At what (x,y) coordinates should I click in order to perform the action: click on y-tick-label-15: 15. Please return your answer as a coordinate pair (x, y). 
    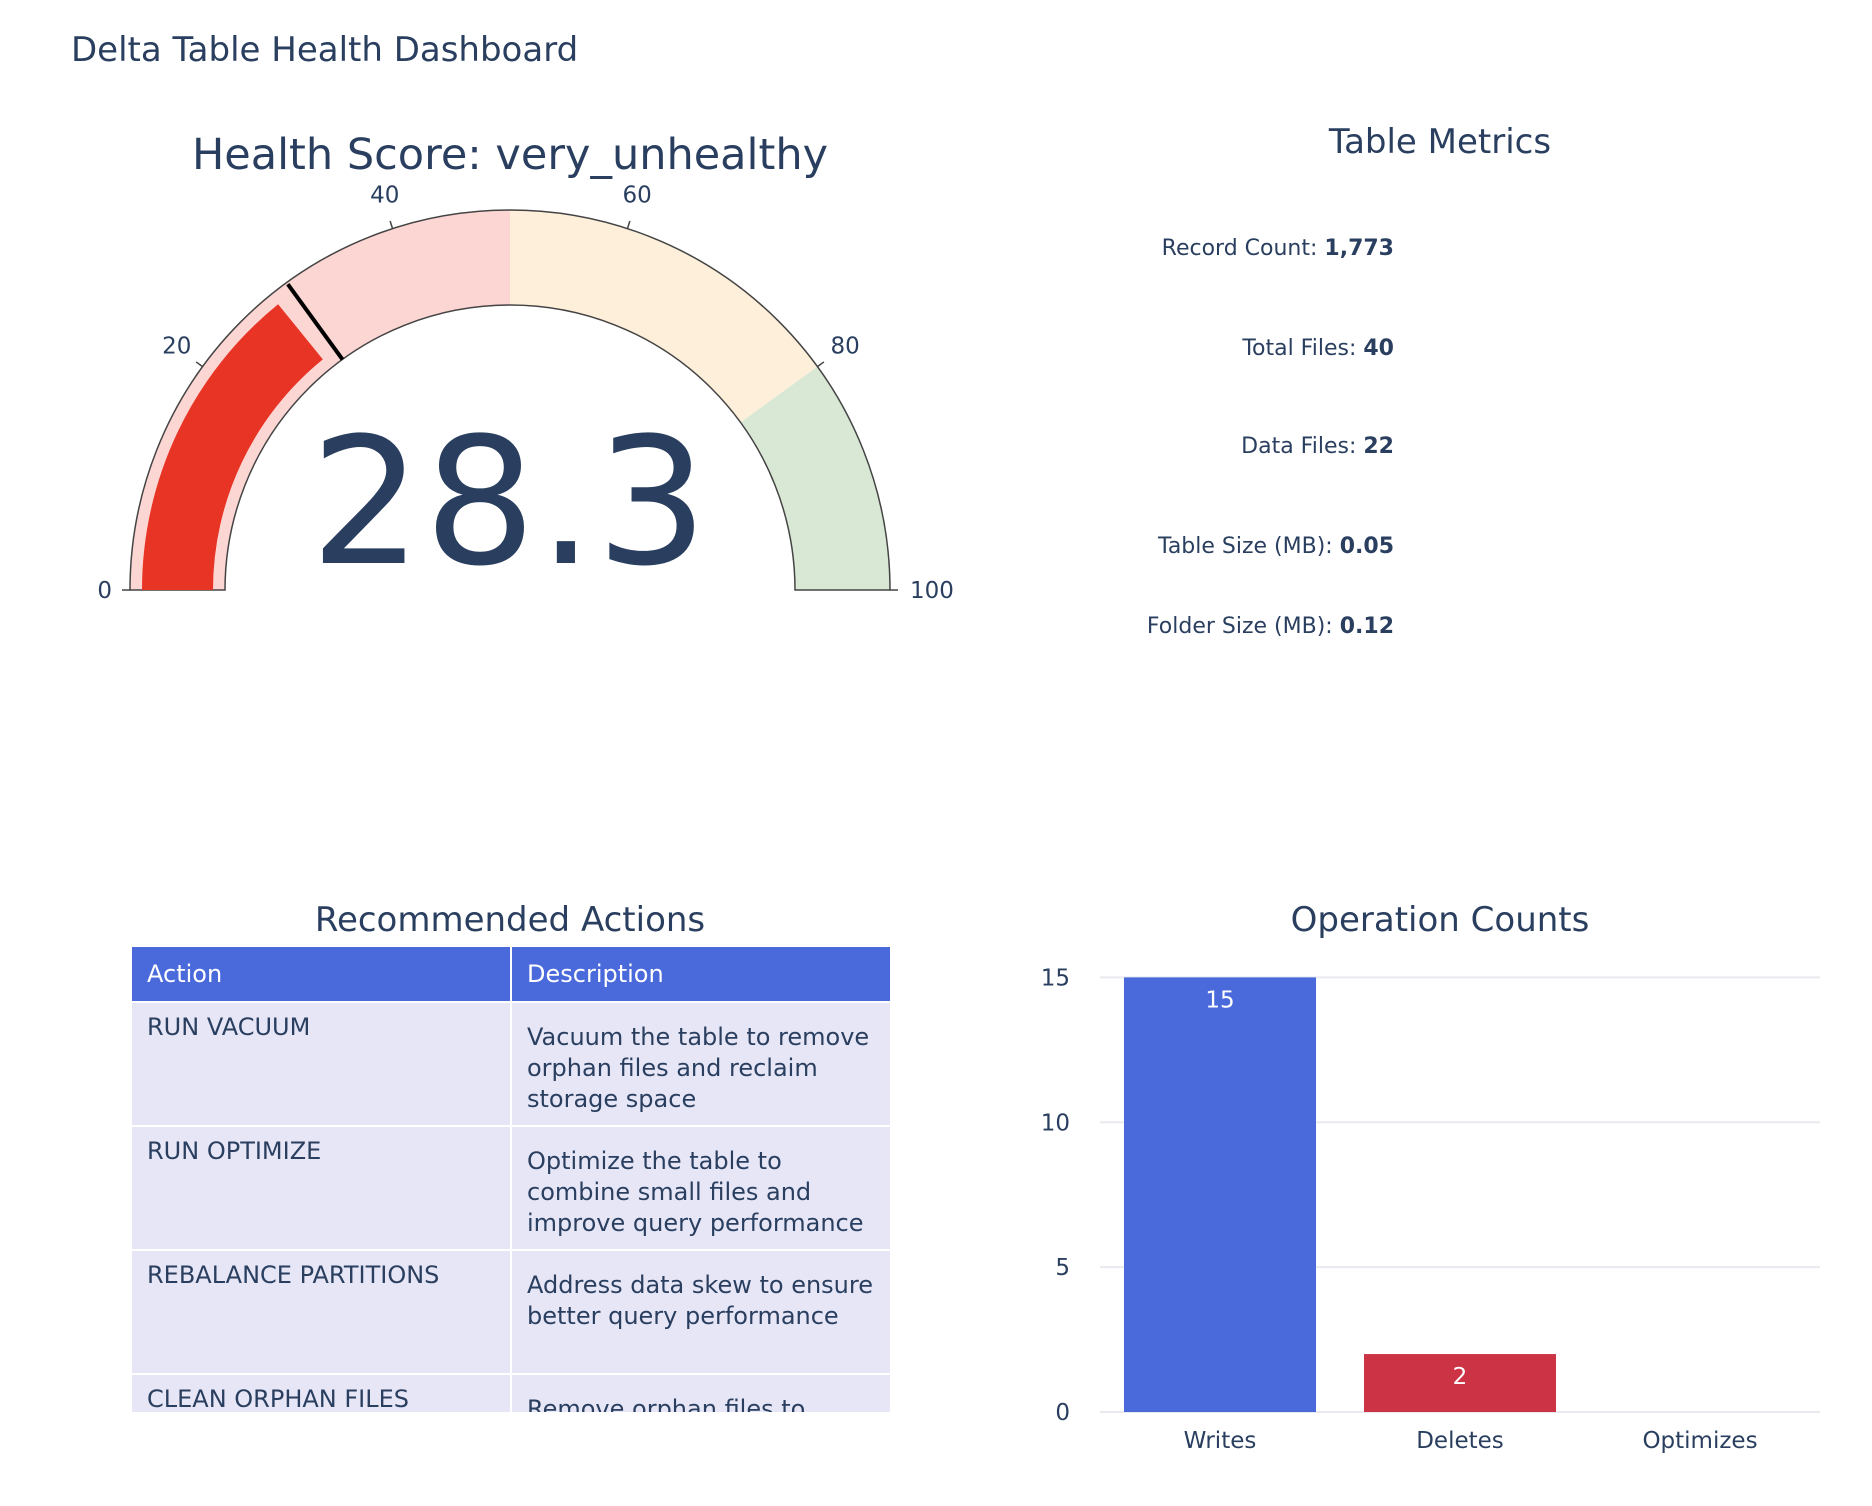
    Looking at the image, I should click on (1055, 978).